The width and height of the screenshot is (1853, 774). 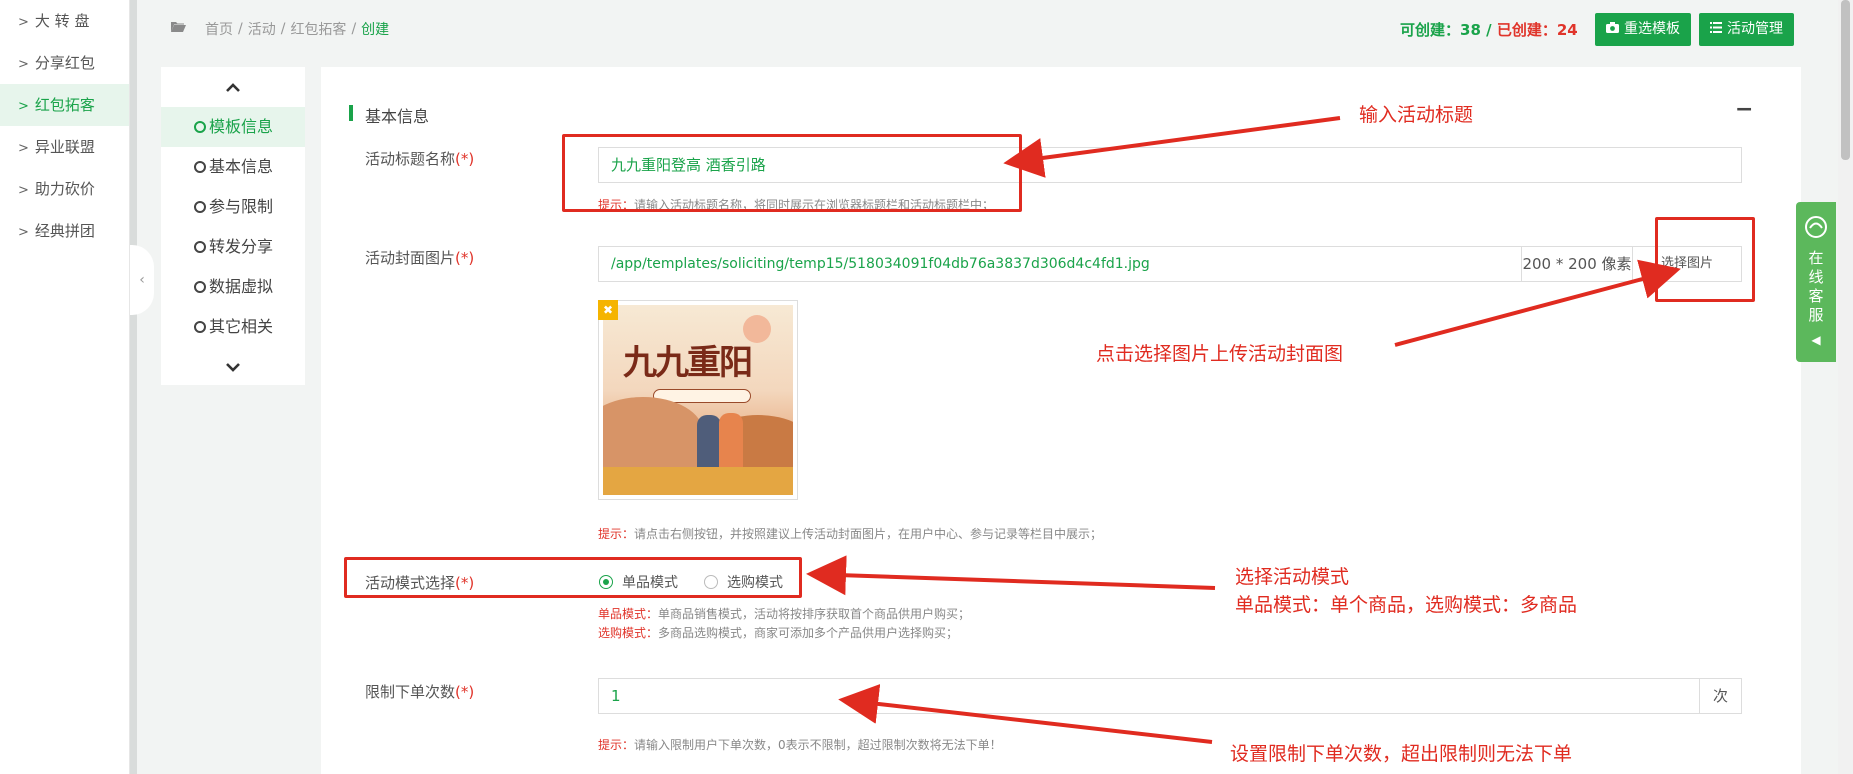 I want to click on folder-icon, so click(x=178, y=29).